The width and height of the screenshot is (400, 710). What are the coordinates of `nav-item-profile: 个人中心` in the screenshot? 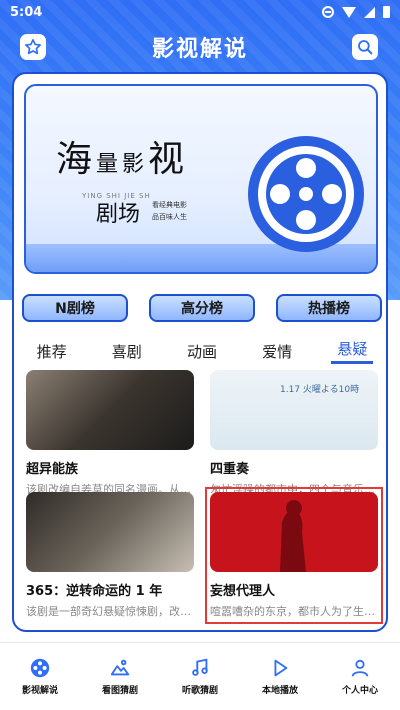 It's located at (360, 676).